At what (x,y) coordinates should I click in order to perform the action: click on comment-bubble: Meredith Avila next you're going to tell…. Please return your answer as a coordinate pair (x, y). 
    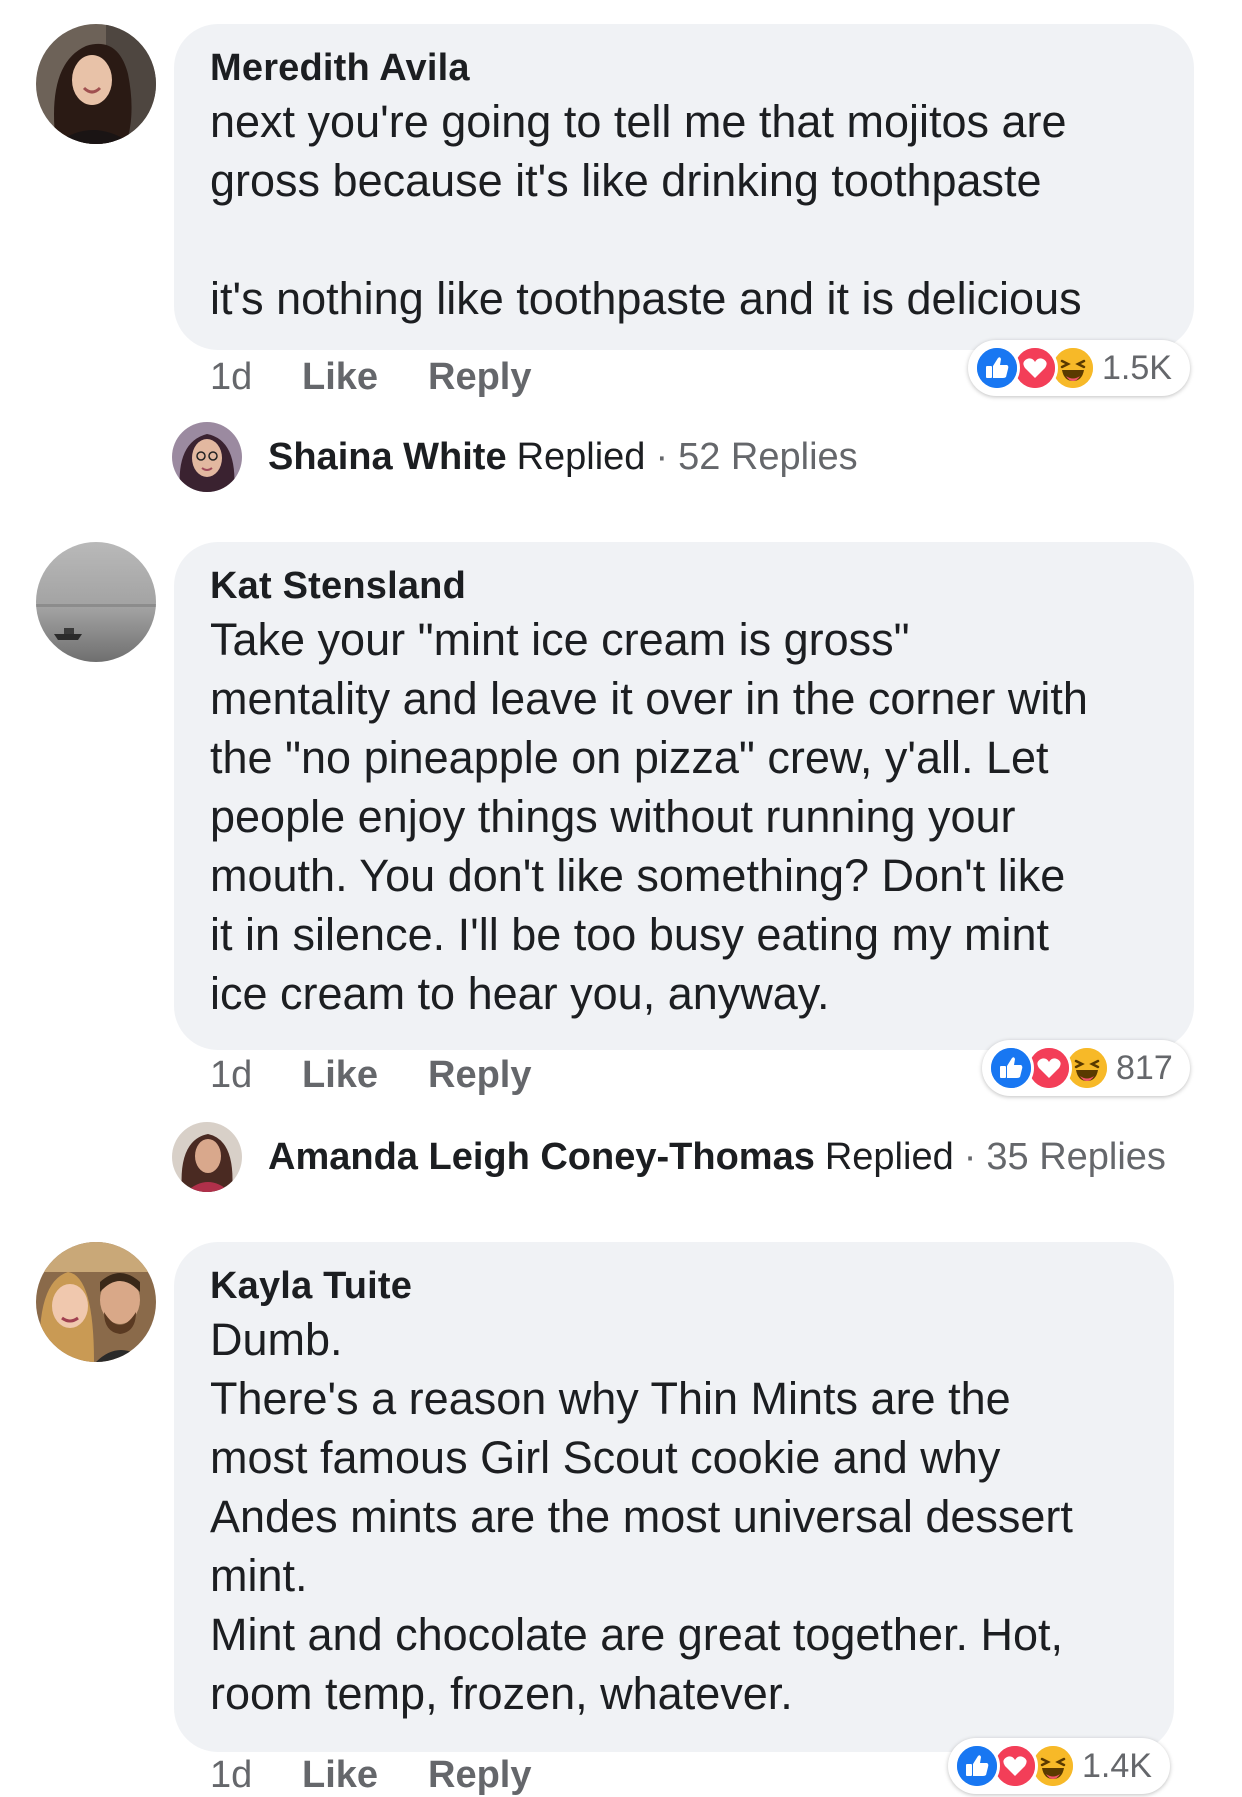
    Looking at the image, I should click on (684, 187).